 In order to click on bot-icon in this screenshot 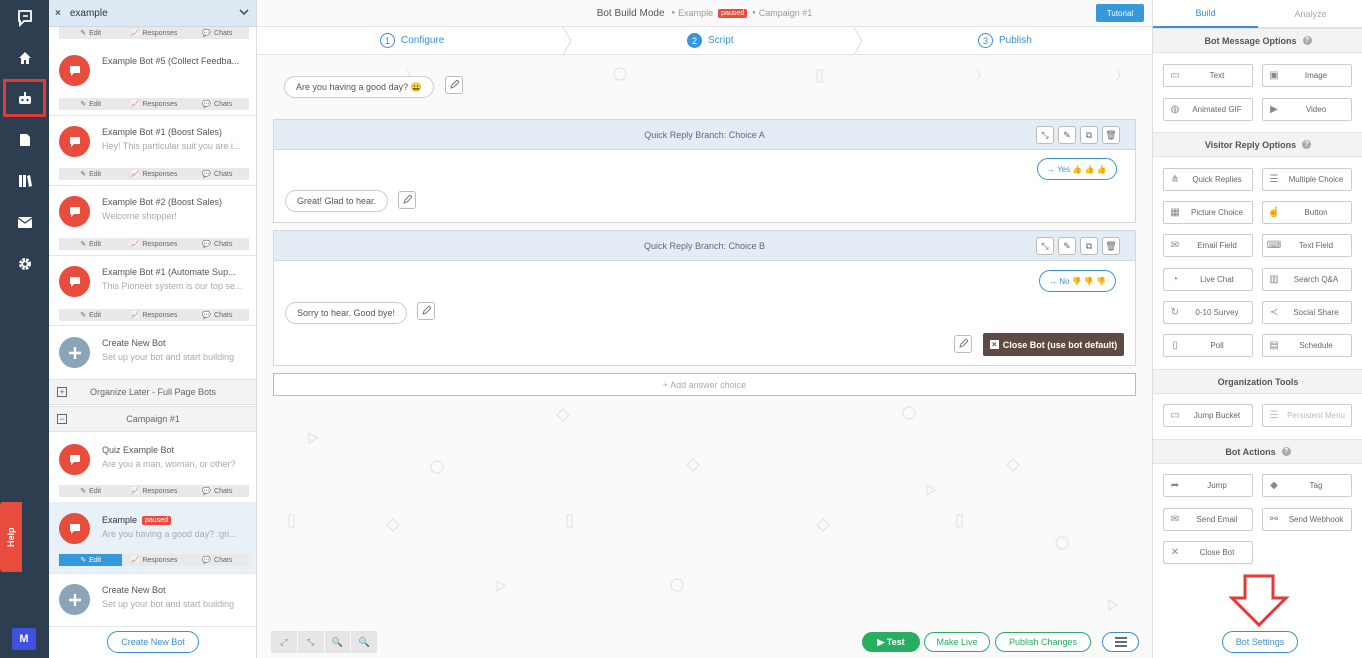, I will do `click(24, 98)`.